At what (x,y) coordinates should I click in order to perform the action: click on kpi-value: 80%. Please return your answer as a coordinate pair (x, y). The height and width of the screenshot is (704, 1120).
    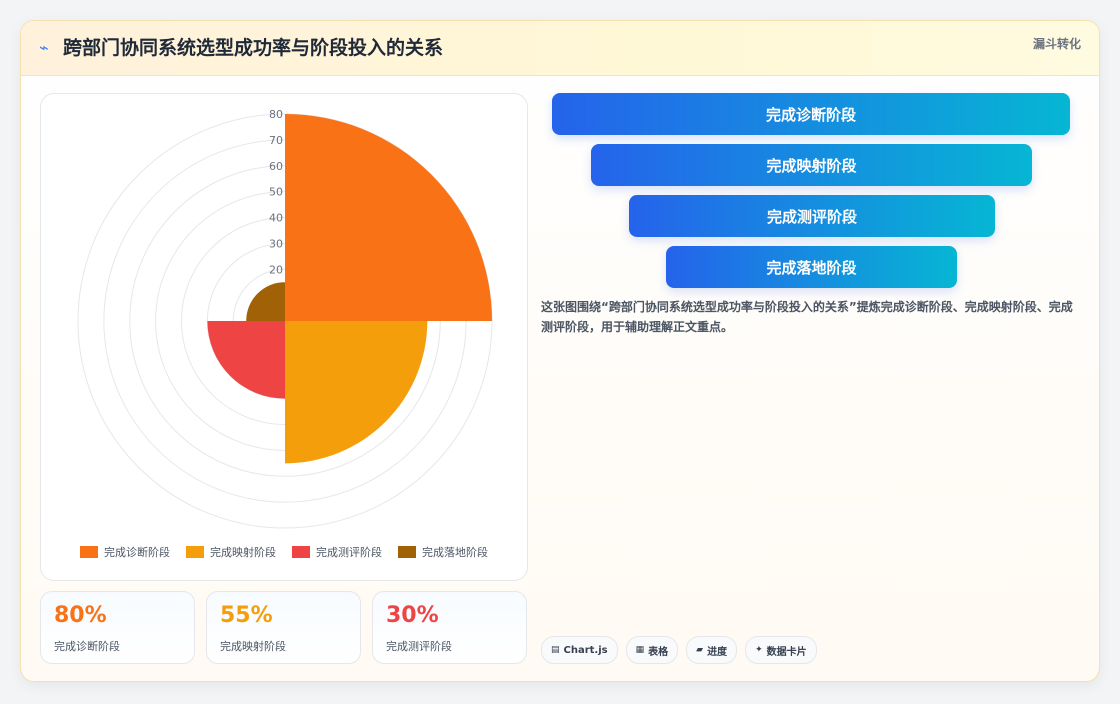
    Looking at the image, I should click on (80, 615).